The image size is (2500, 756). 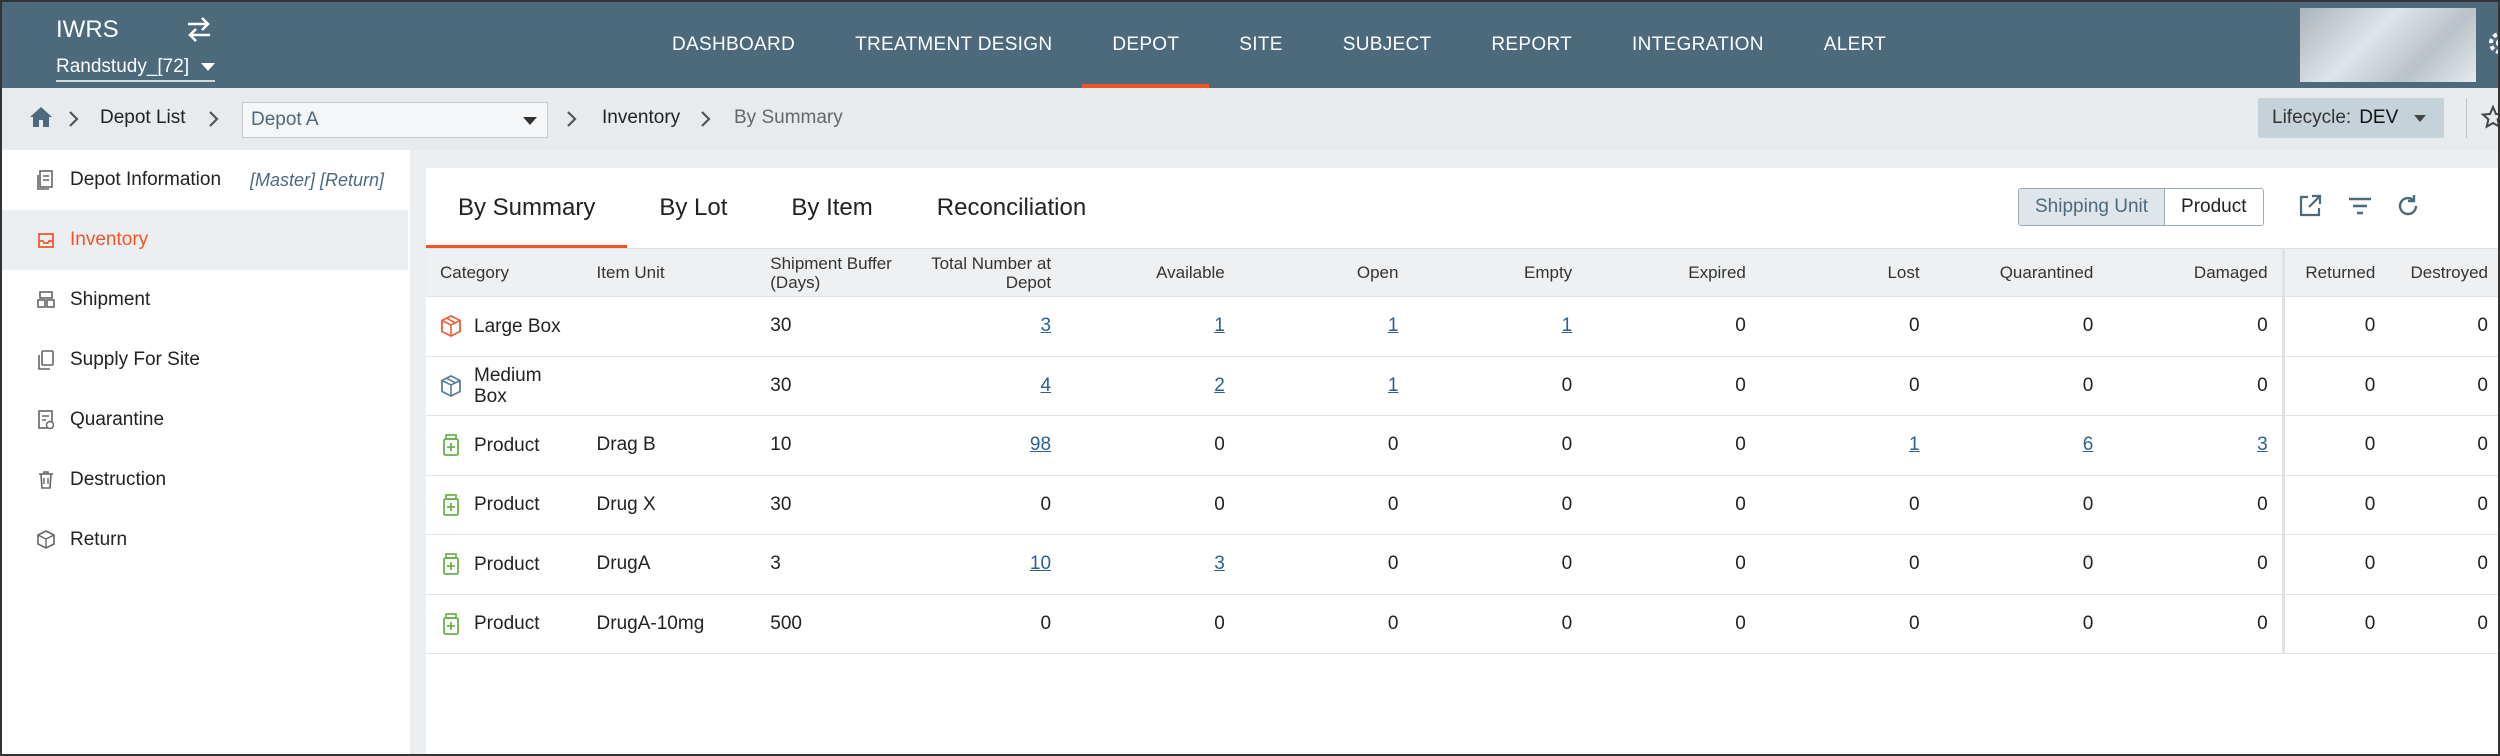 What do you see at coordinates (1325, 564) in the screenshot?
I see `open-cell: 0` at bounding box center [1325, 564].